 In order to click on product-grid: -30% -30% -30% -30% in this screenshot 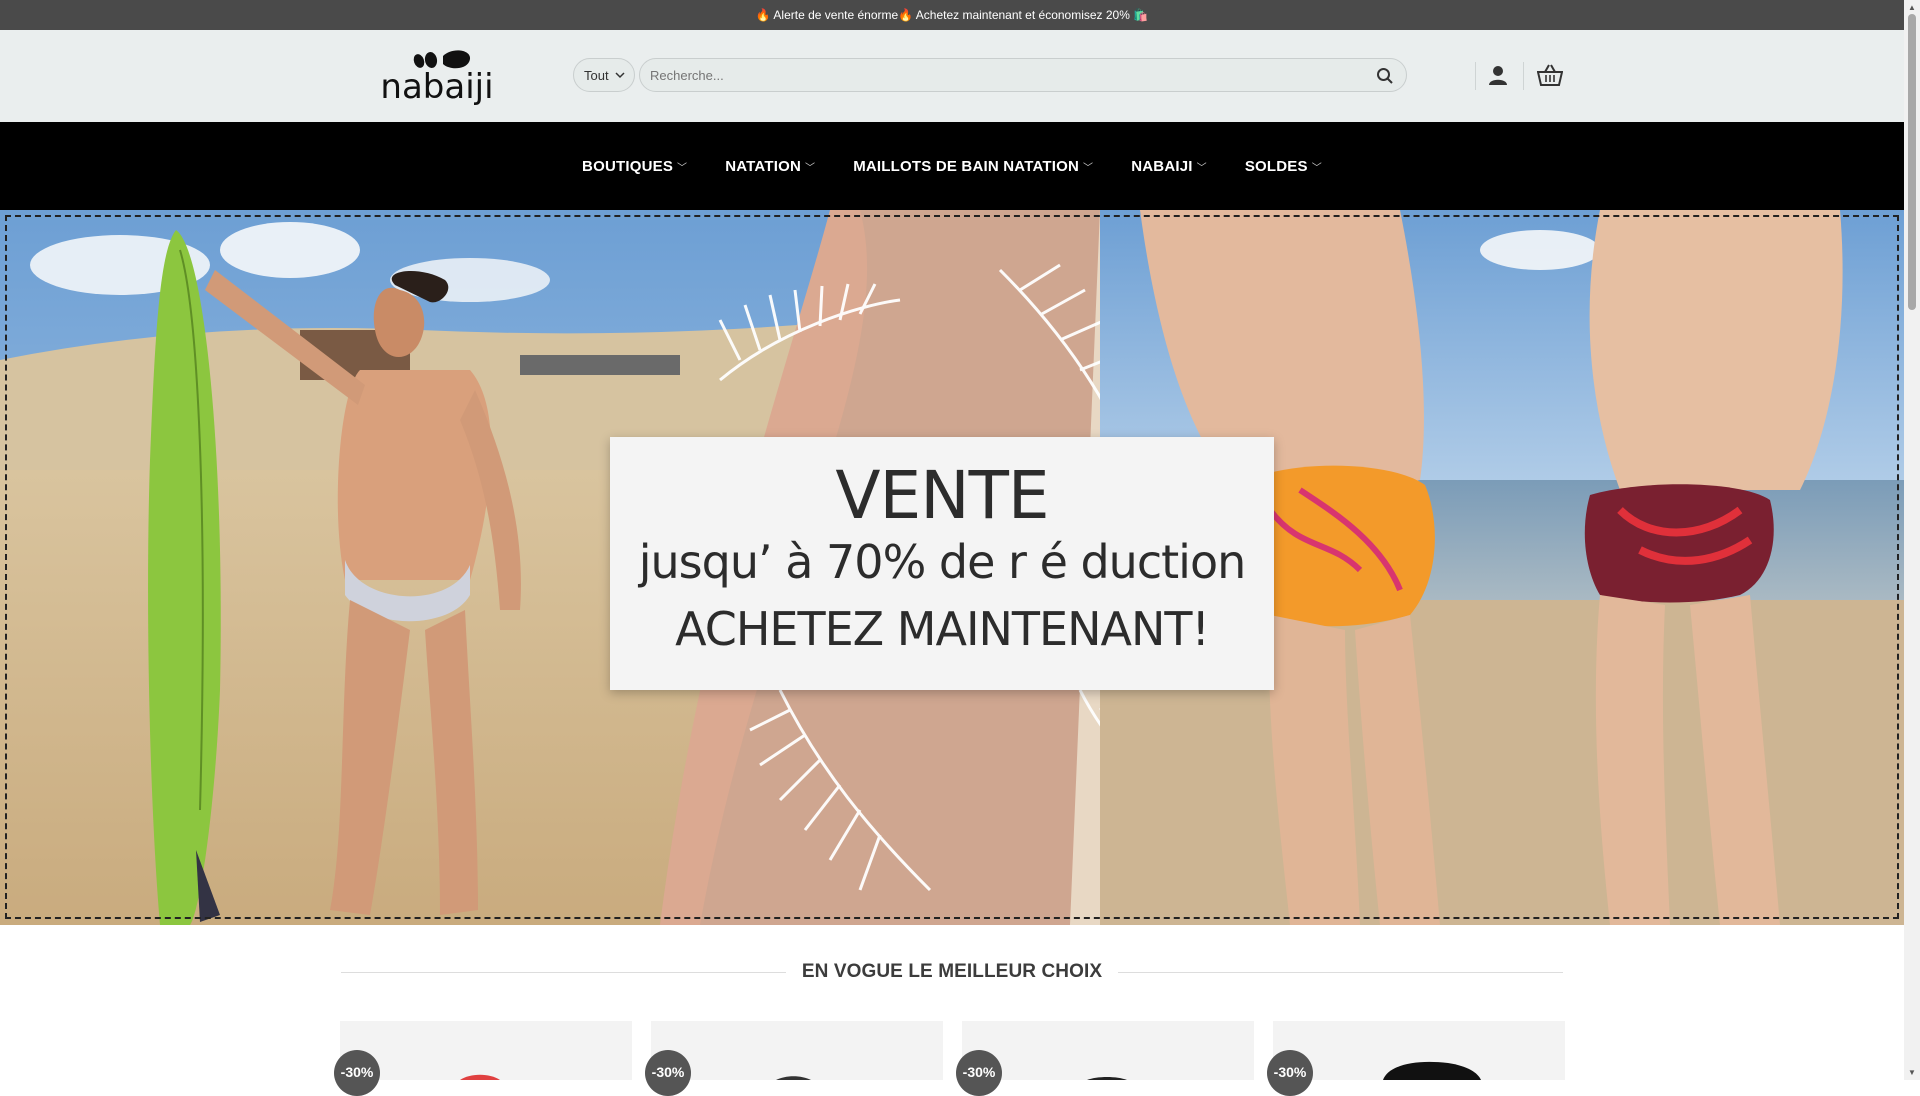, I will do `click(949, 1058)`.